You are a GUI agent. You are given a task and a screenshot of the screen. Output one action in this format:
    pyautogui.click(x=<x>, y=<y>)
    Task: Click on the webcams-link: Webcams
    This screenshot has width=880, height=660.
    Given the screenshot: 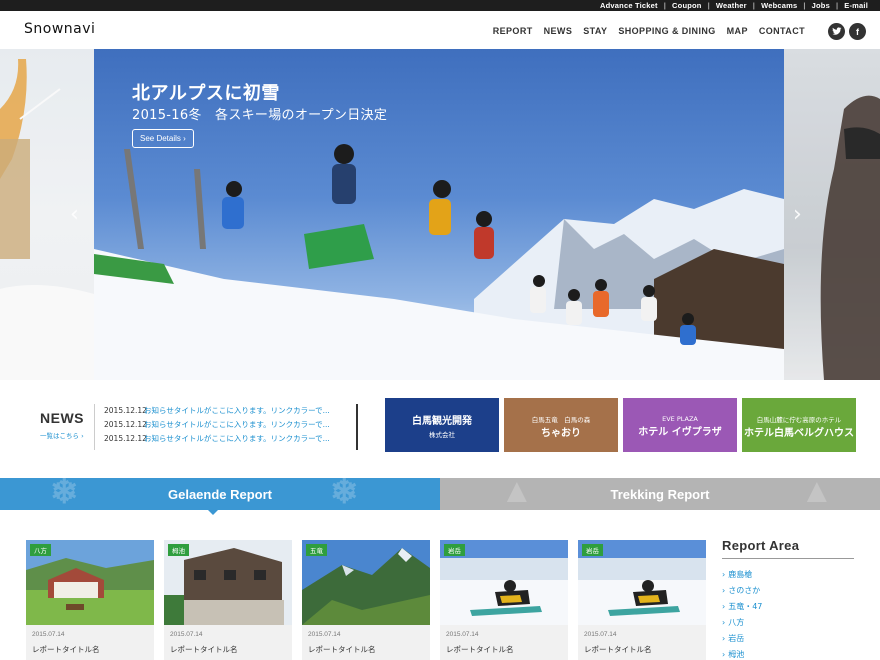 What is the action you would take?
    pyautogui.click(x=779, y=5)
    